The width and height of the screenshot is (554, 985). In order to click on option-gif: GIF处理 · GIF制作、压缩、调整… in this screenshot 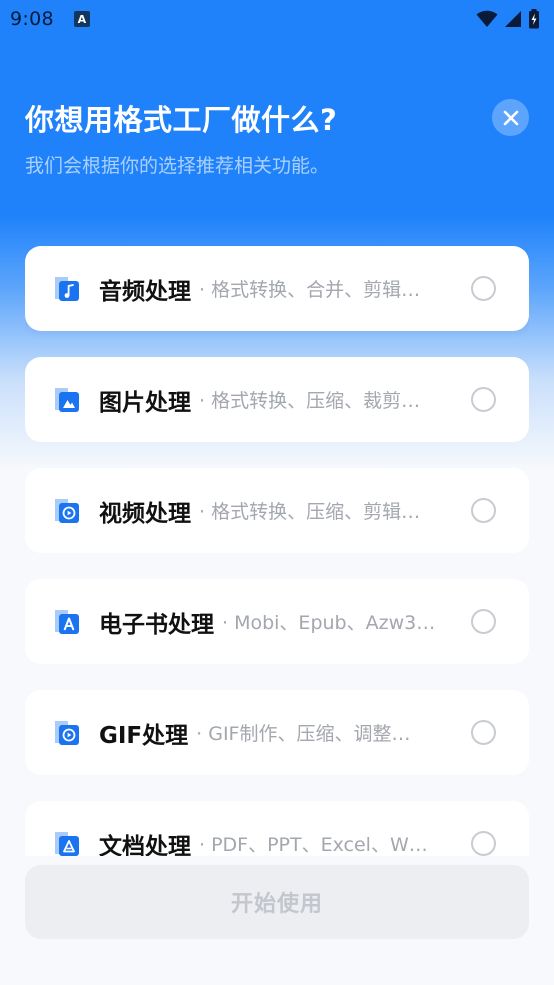, I will do `click(277, 732)`.